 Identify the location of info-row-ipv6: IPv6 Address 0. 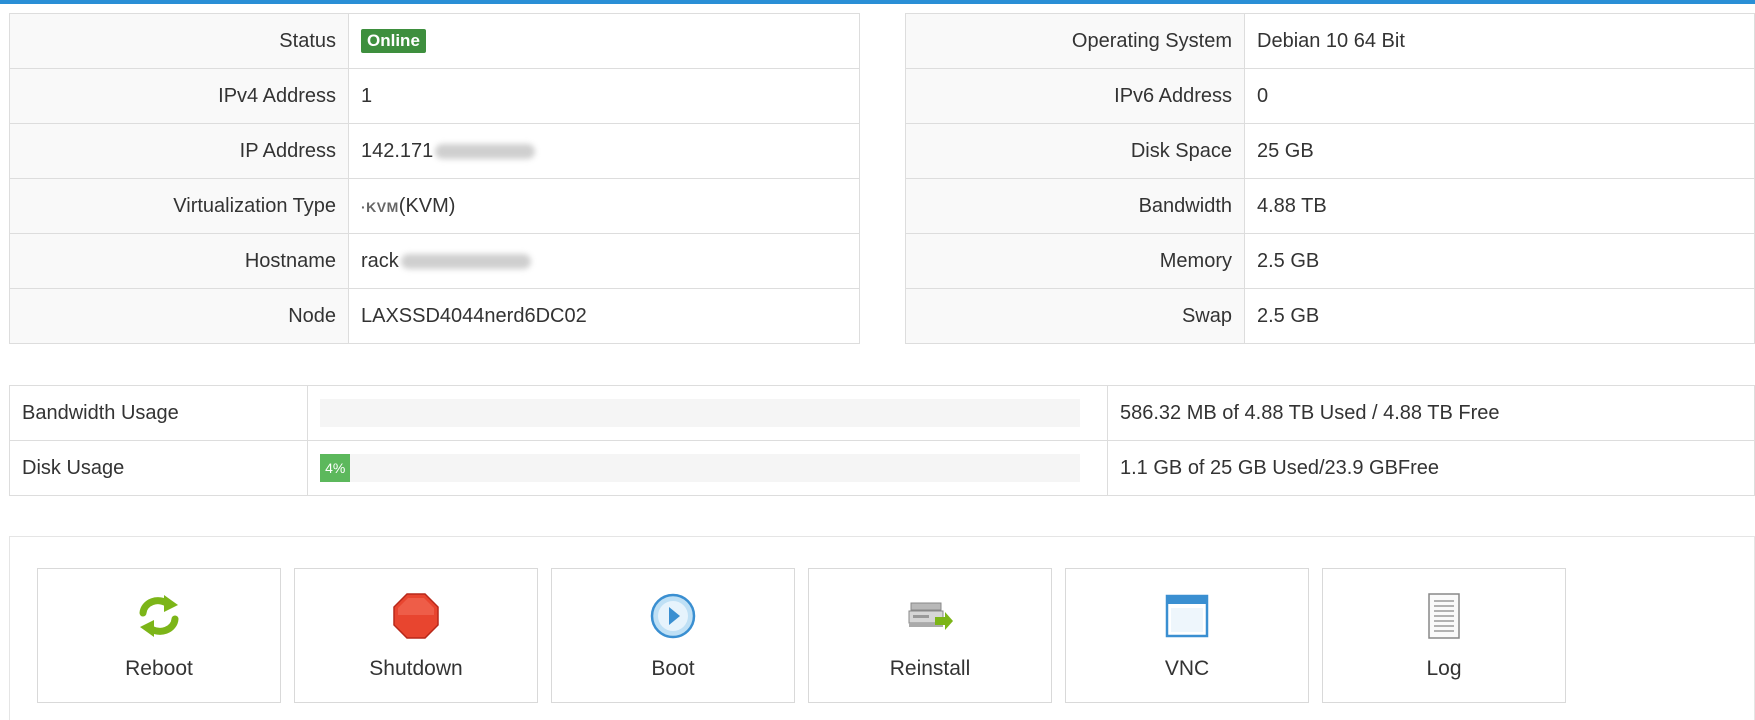
(1330, 96).